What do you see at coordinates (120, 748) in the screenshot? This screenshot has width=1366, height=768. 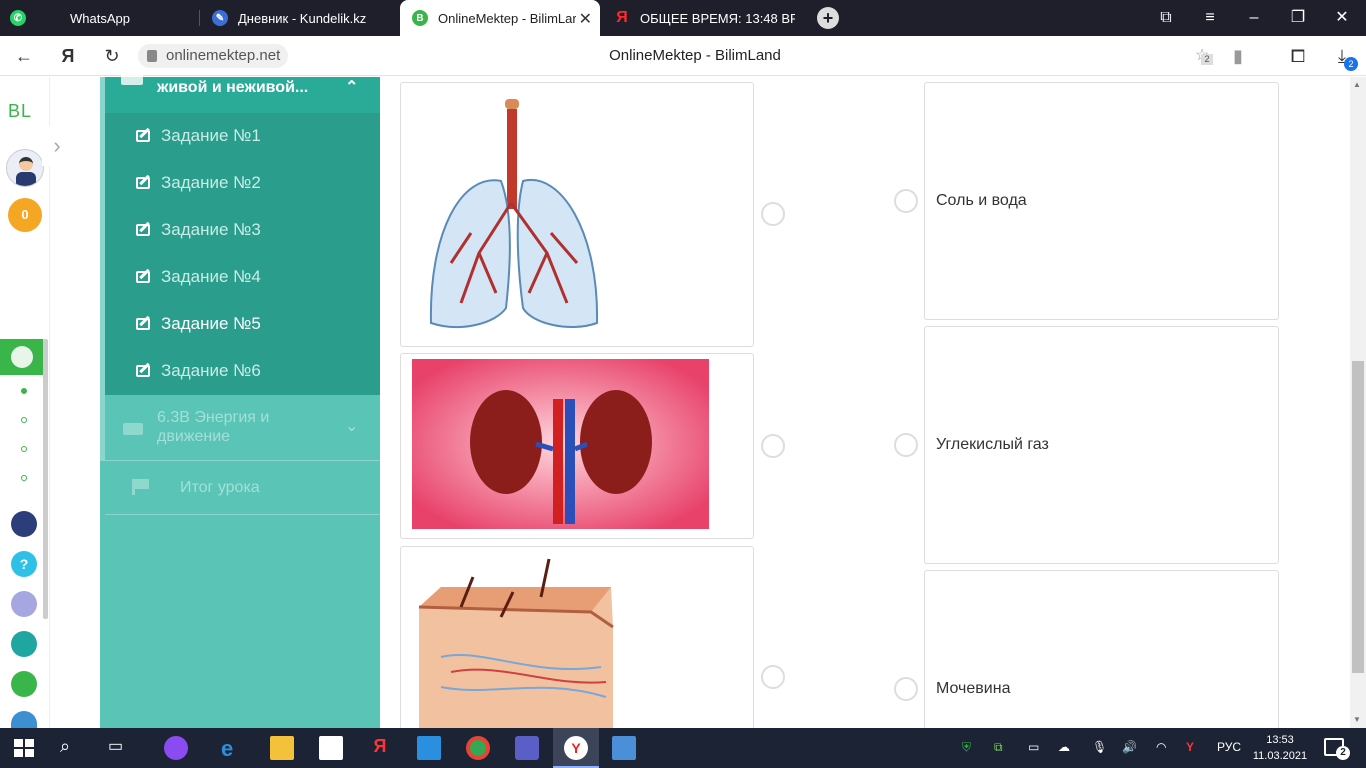 I see `task-view-icon: ▭` at bounding box center [120, 748].